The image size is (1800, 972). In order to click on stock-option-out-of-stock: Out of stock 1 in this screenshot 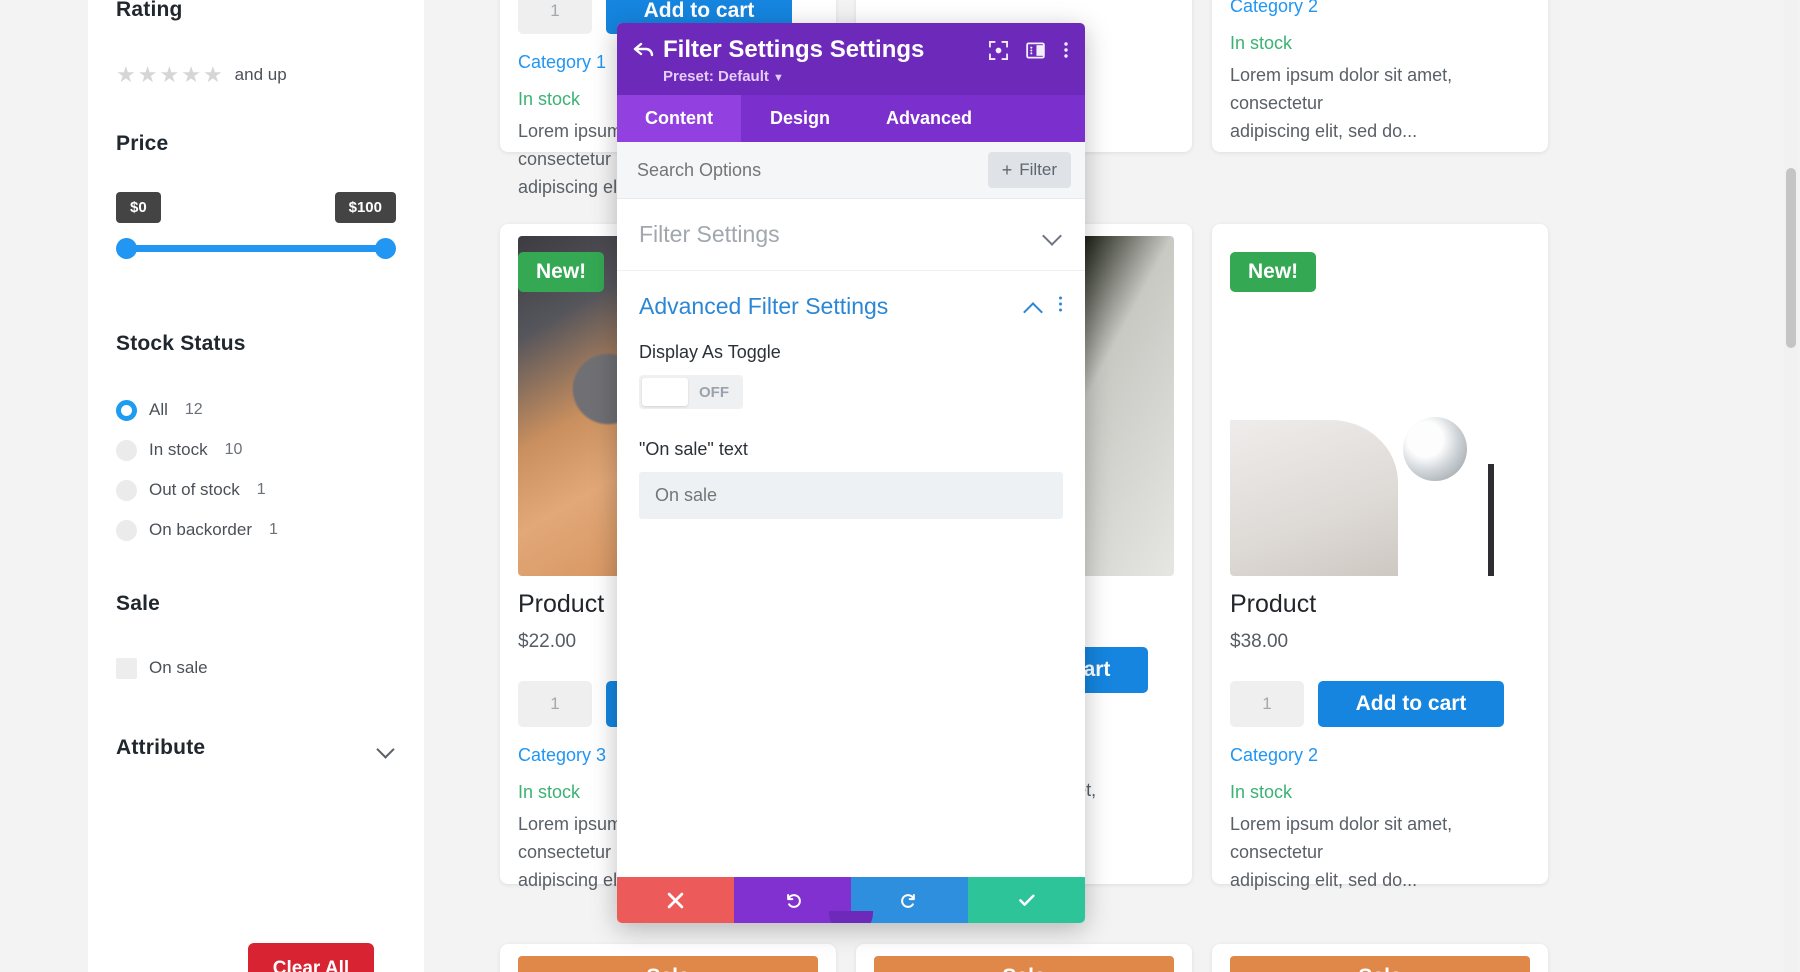, I will do `click(256, 490)`.